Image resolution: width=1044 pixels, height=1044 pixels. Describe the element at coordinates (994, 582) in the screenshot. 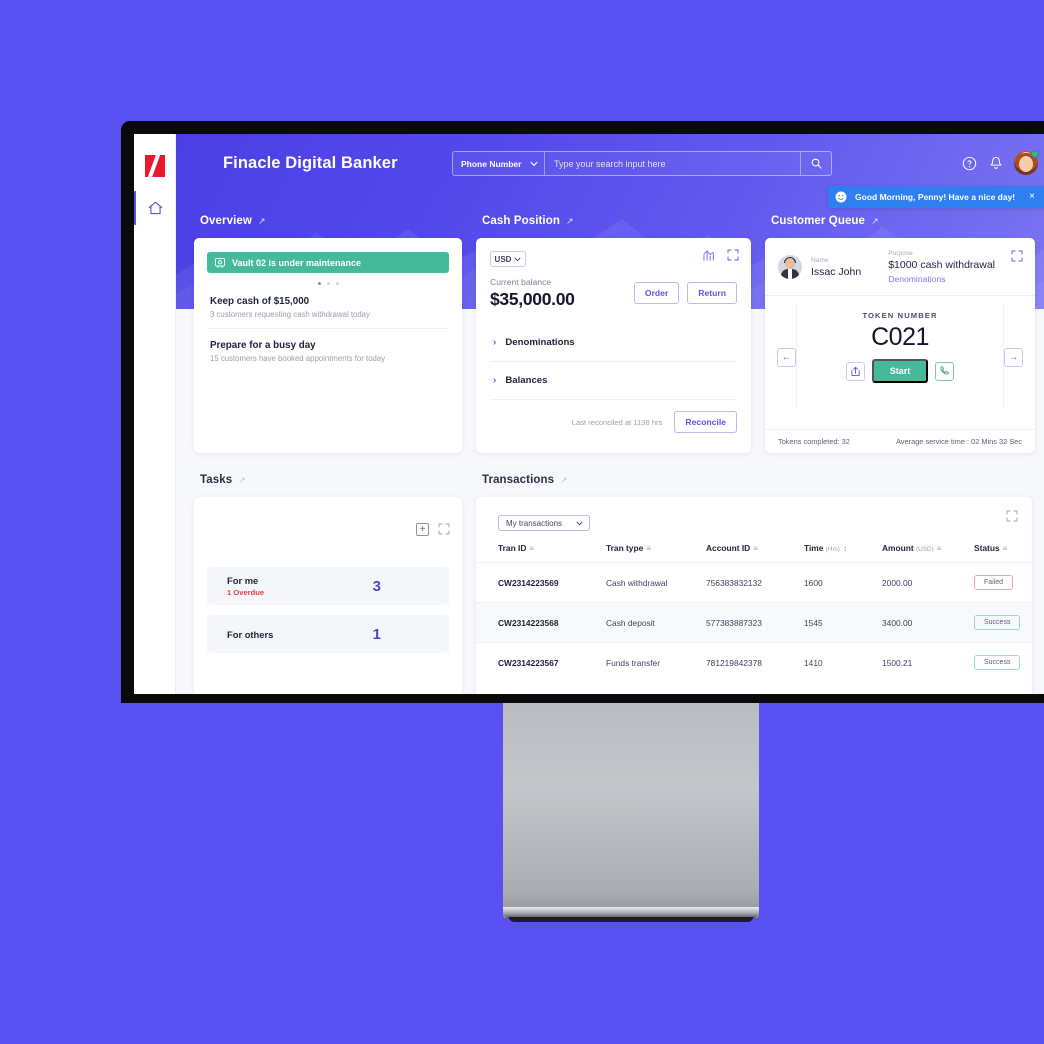

I see `status-badge: Failed` at that location.